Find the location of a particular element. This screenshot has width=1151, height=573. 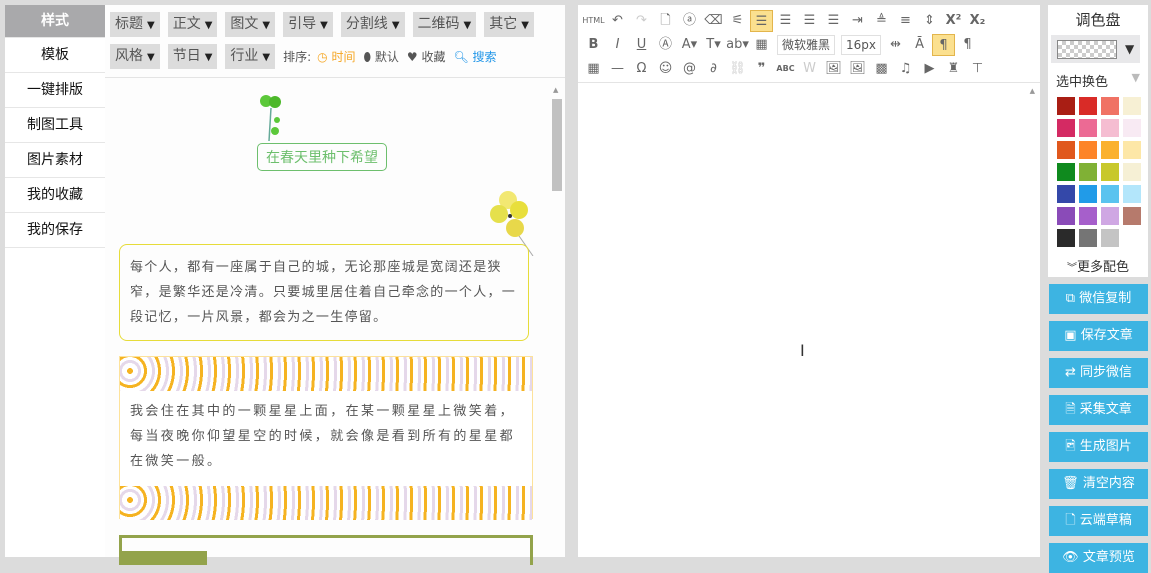

underline-icon: U is located at coordinates (641, 45).